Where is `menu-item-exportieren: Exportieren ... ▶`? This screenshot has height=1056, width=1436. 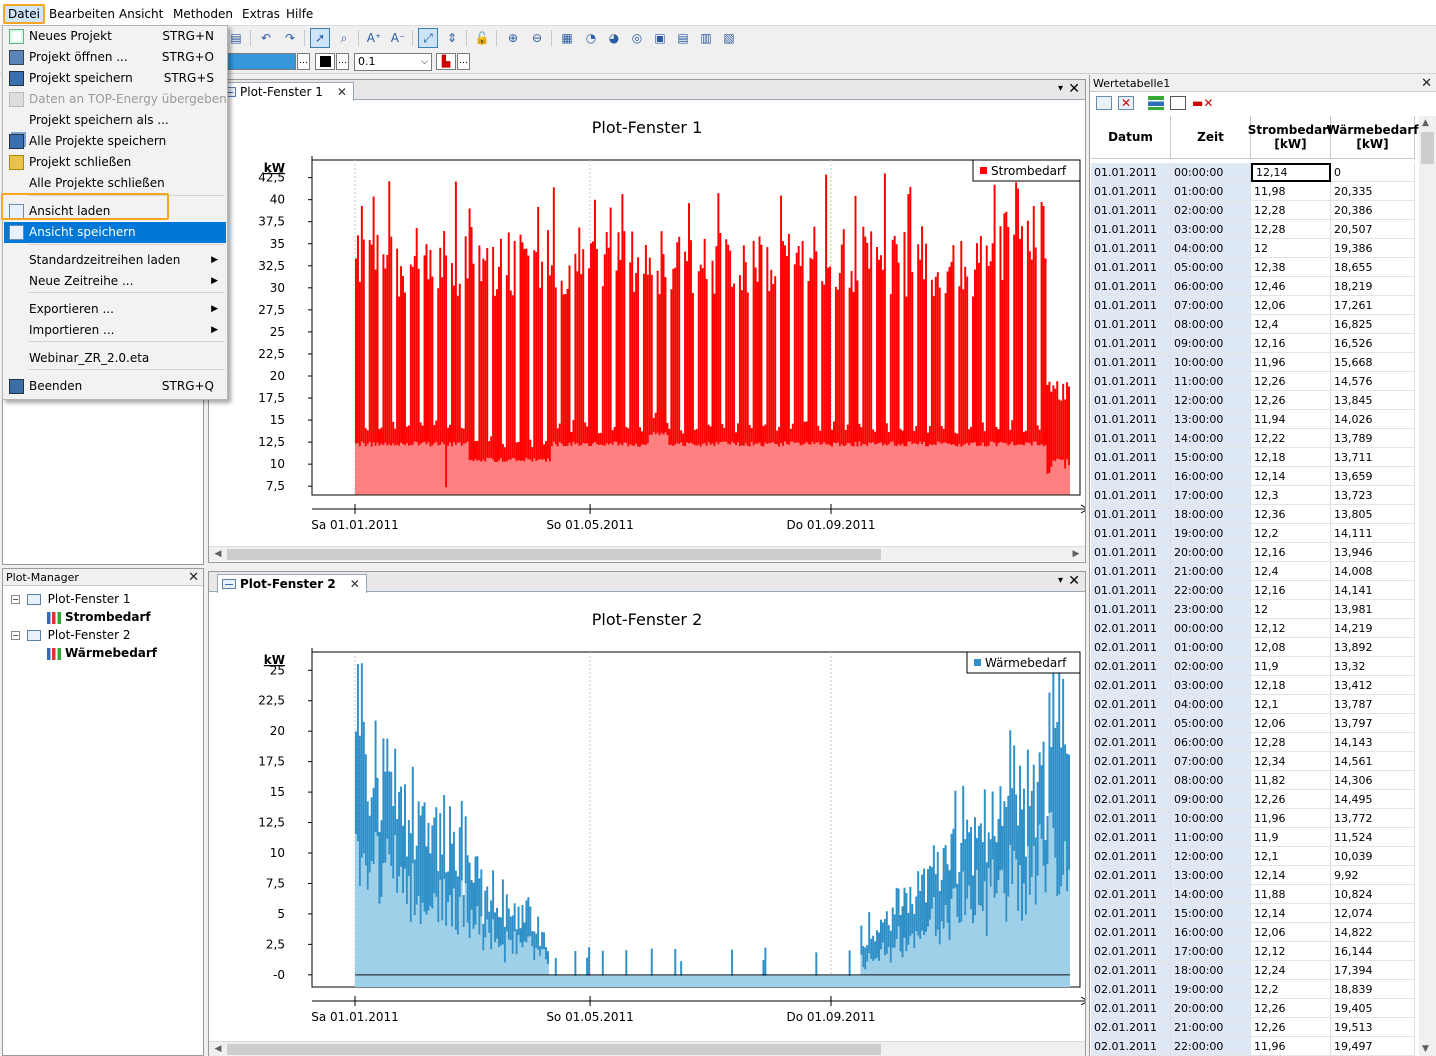
menu-item-exportieren: Exportieren ... ▶ is located at coordinates (115, 309).